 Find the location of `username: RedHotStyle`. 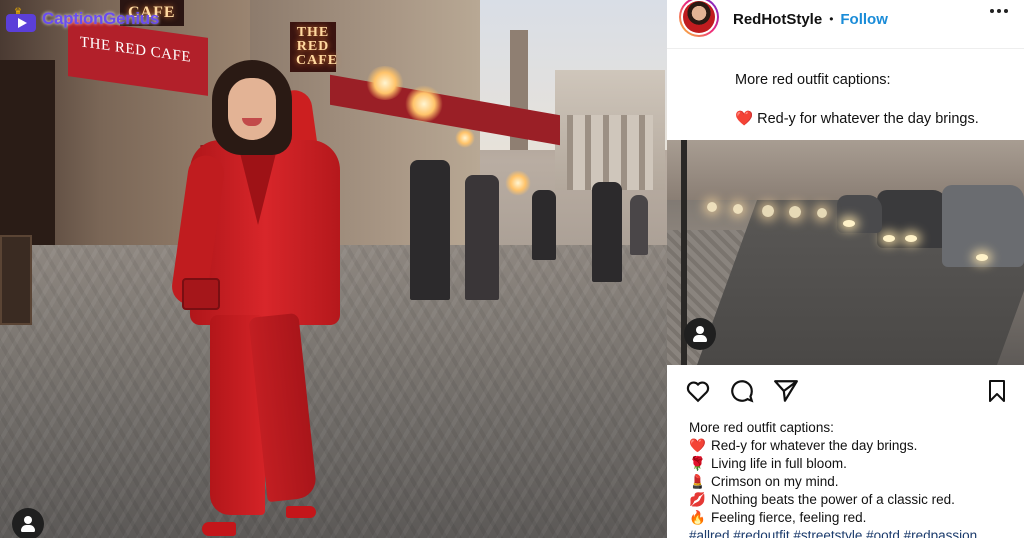

username: RedHotStyle is located at coordinates (777, 19).